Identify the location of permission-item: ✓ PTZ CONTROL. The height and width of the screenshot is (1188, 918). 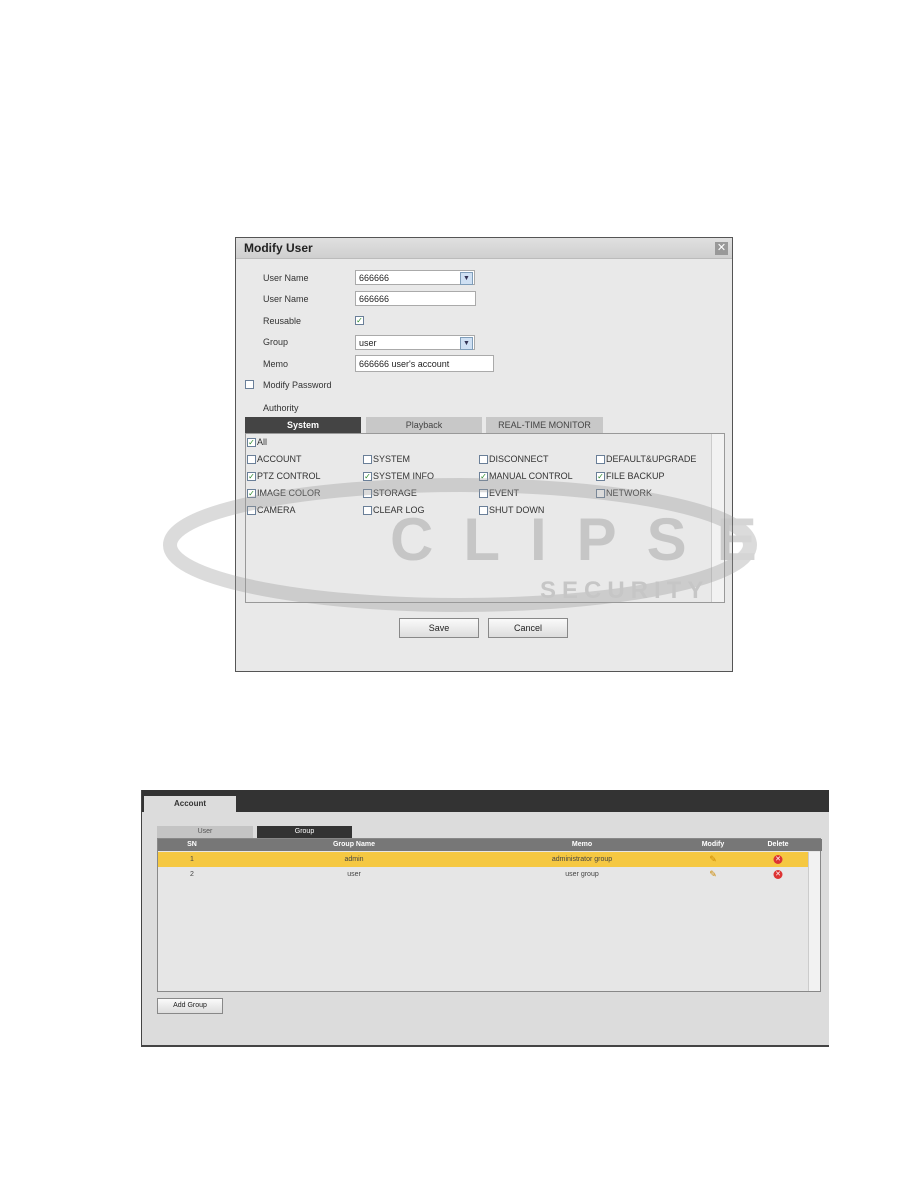
(284, 476).